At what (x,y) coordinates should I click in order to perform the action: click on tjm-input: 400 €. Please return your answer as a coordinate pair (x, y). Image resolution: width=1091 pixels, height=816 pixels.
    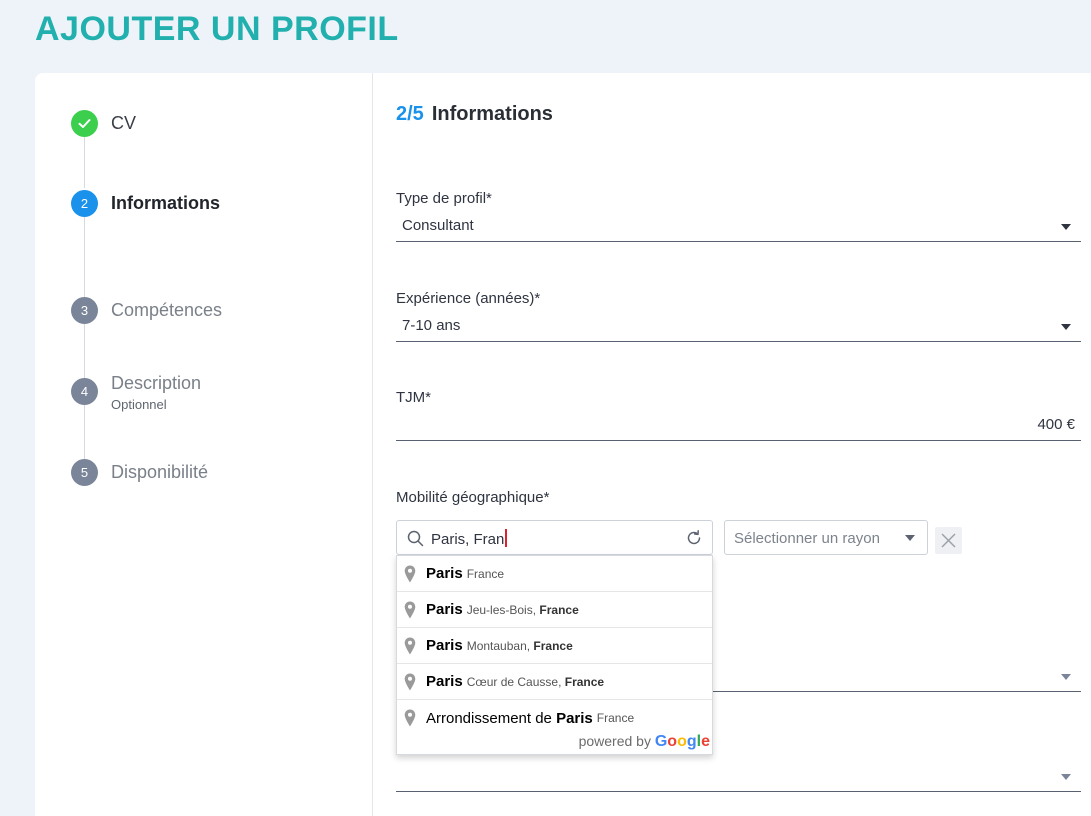
    Looking at the image, I should click on (738, 426).